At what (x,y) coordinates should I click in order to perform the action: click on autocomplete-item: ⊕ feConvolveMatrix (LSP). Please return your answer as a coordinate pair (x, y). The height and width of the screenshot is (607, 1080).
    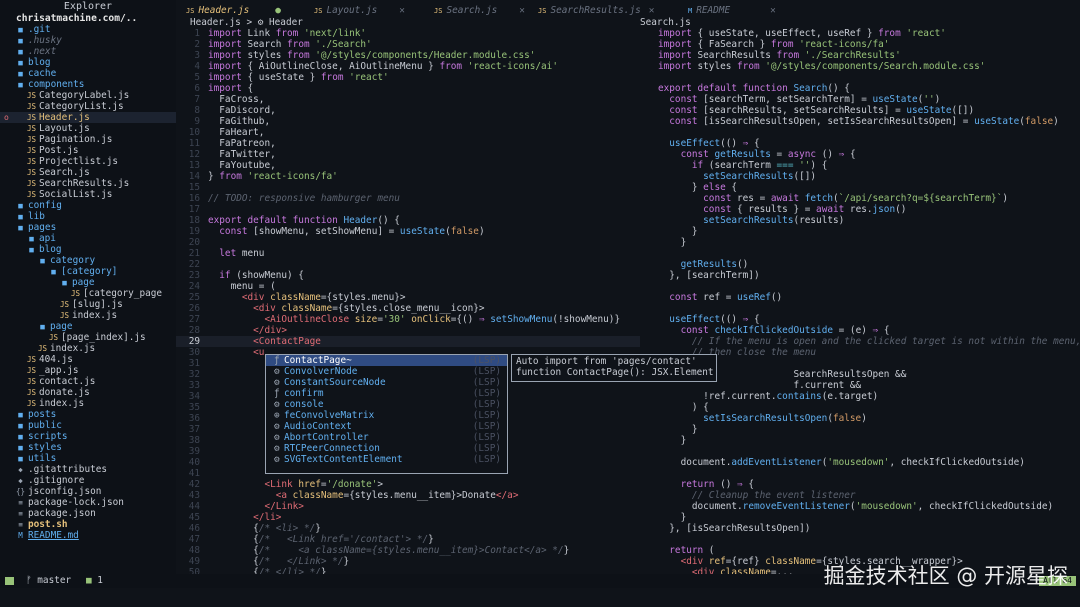
    Looking at the image, I should click on (386, 415).